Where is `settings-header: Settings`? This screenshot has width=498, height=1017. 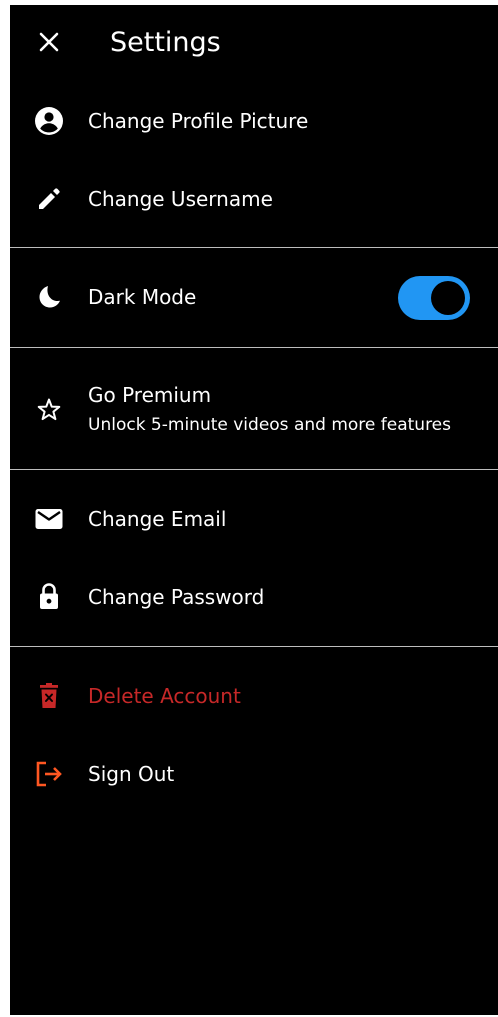 settings-header: Settings is located at coordinates (254, 43).